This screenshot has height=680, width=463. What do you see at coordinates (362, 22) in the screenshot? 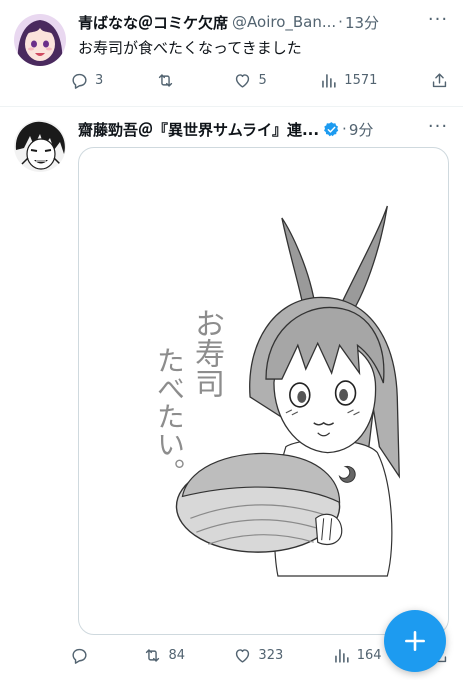
I see `timestamp: 13分` at bounding box center [362, 22].